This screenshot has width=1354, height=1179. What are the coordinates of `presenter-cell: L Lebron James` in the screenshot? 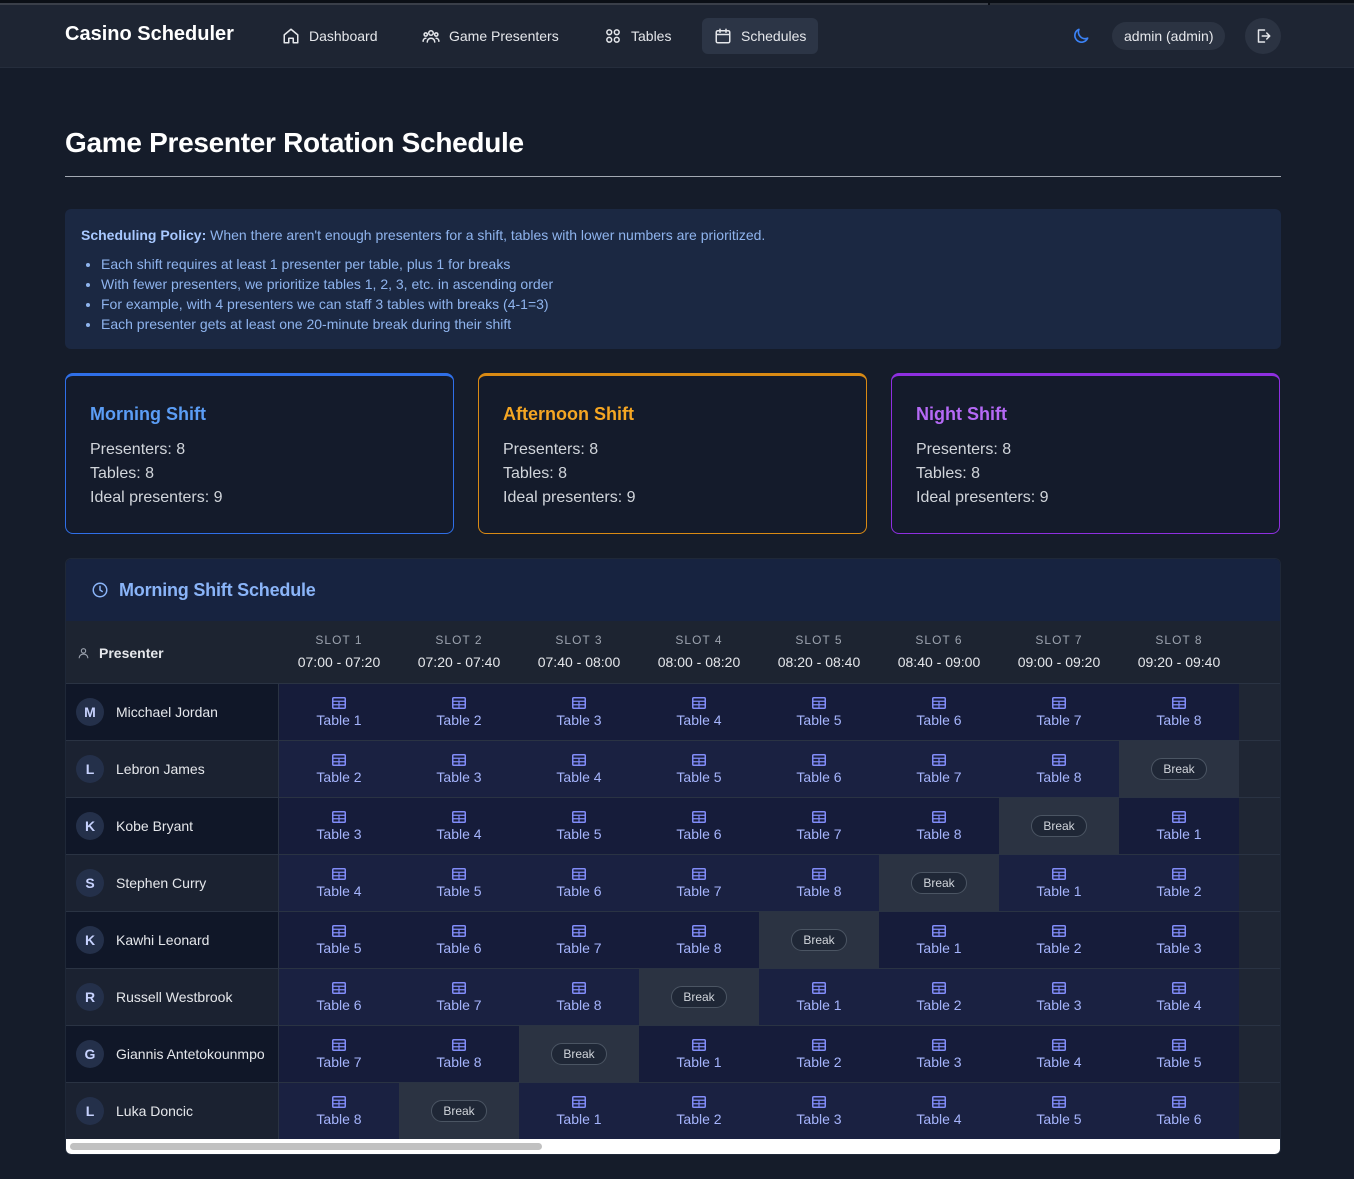 It's located at (172, 769).